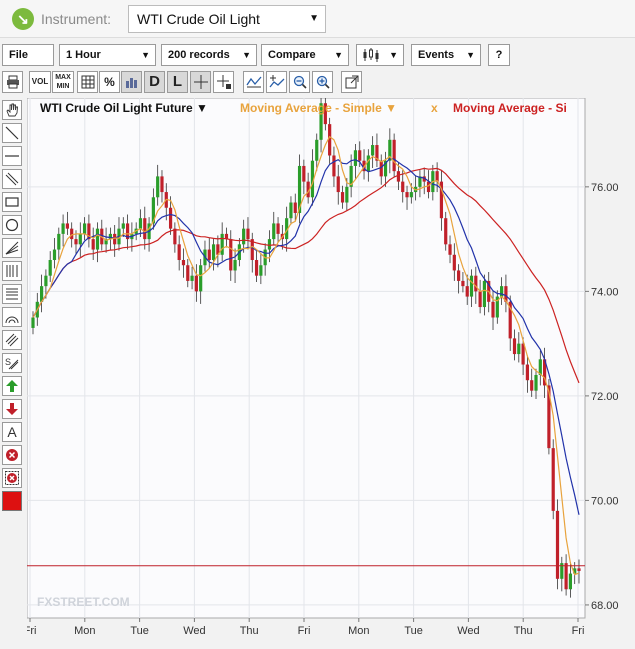 The height and width of the screenshot is (649, 635). Describe the element at coordinates (510, 108) in the screenshot. I see `indicator-ma-2: Moving Average - Si` at that location.